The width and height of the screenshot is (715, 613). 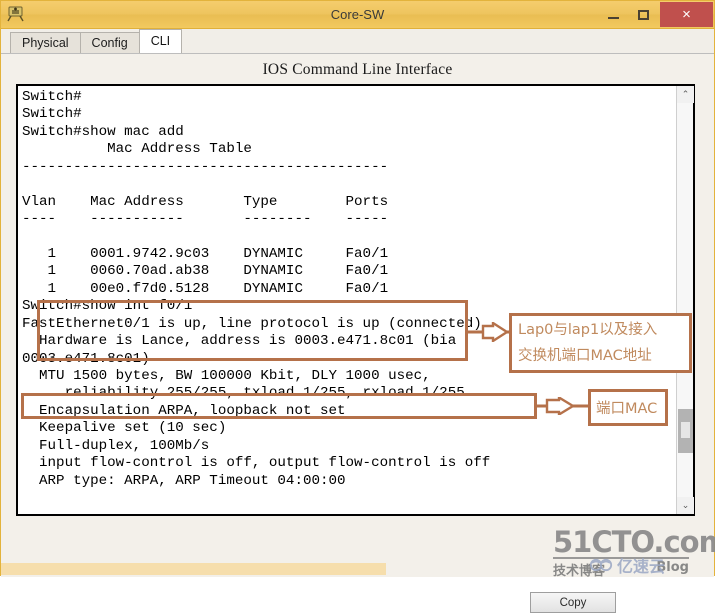 I want to click on maximize-button, so click(x=643, y=14).